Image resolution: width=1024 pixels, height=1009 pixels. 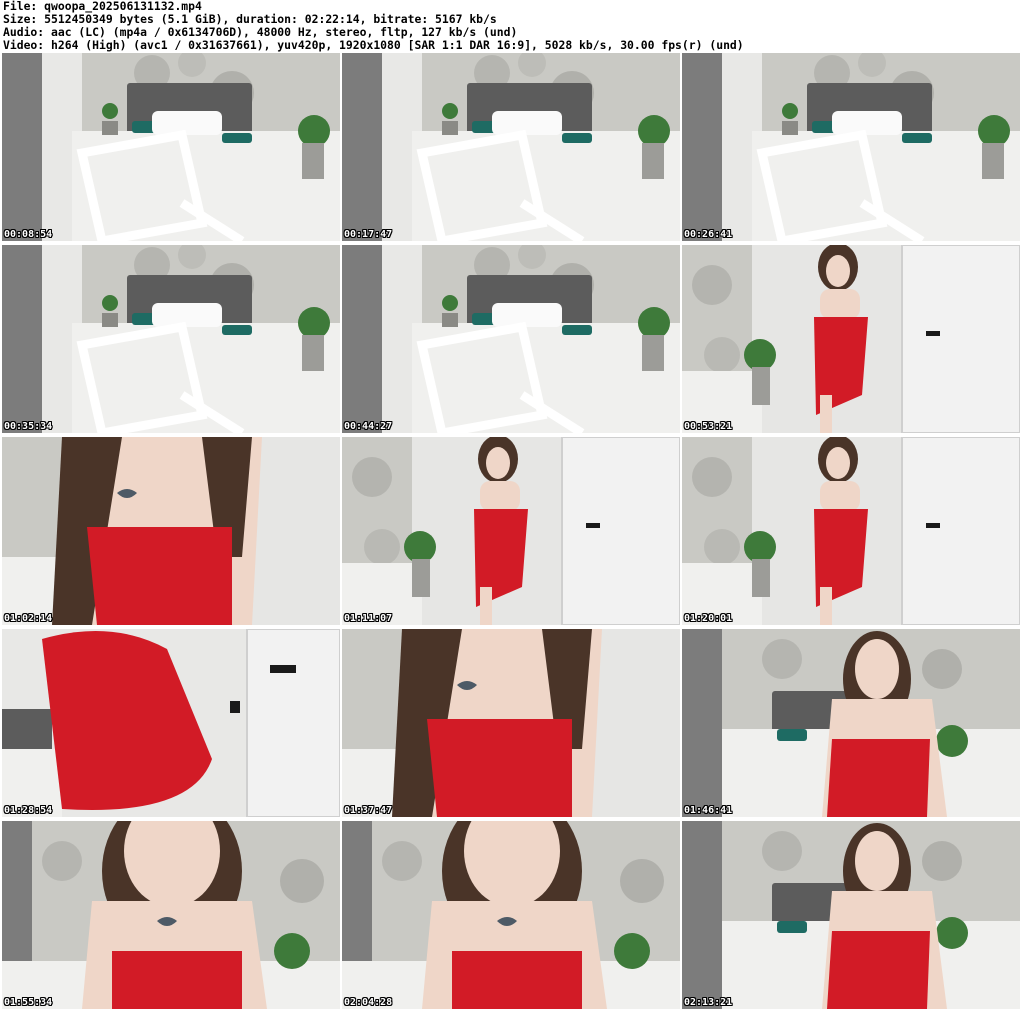 What do you see at coordinates (28, 426) in the screenshot?
I see `thumbnail-timestamp: 00:35:34` at bounding box center [28, 426].